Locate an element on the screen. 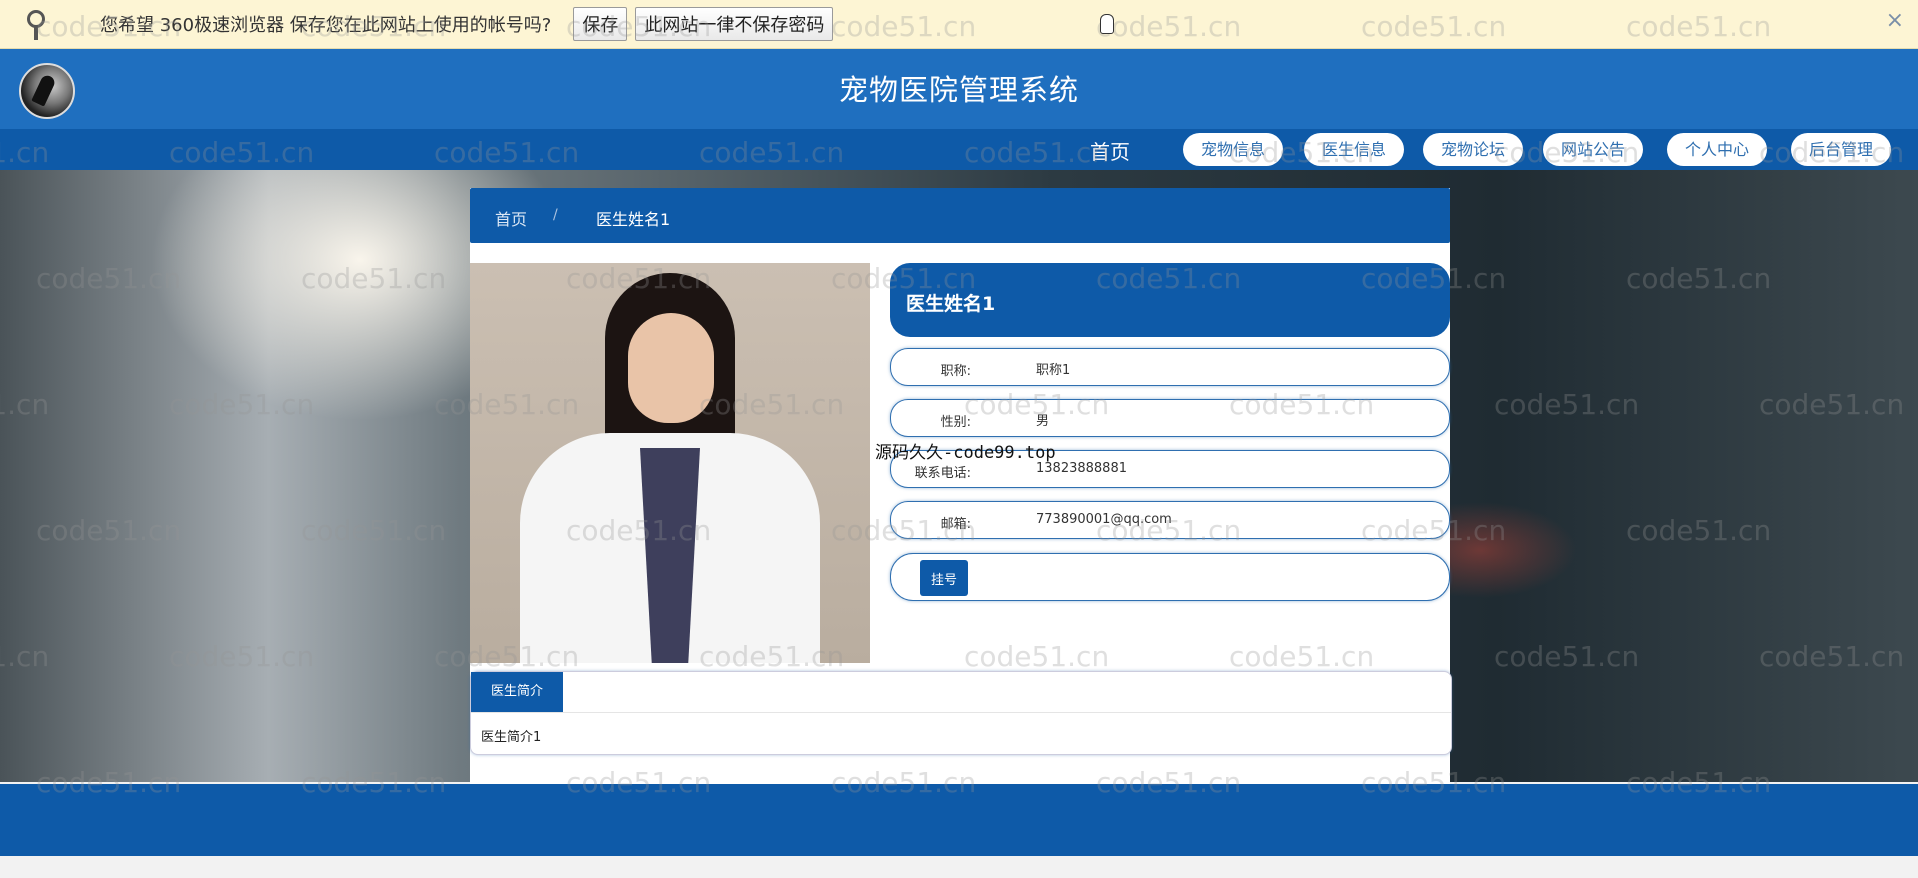  overlay-watermark-text: 源码久久-code99.top is located at coordinates (965, 453).